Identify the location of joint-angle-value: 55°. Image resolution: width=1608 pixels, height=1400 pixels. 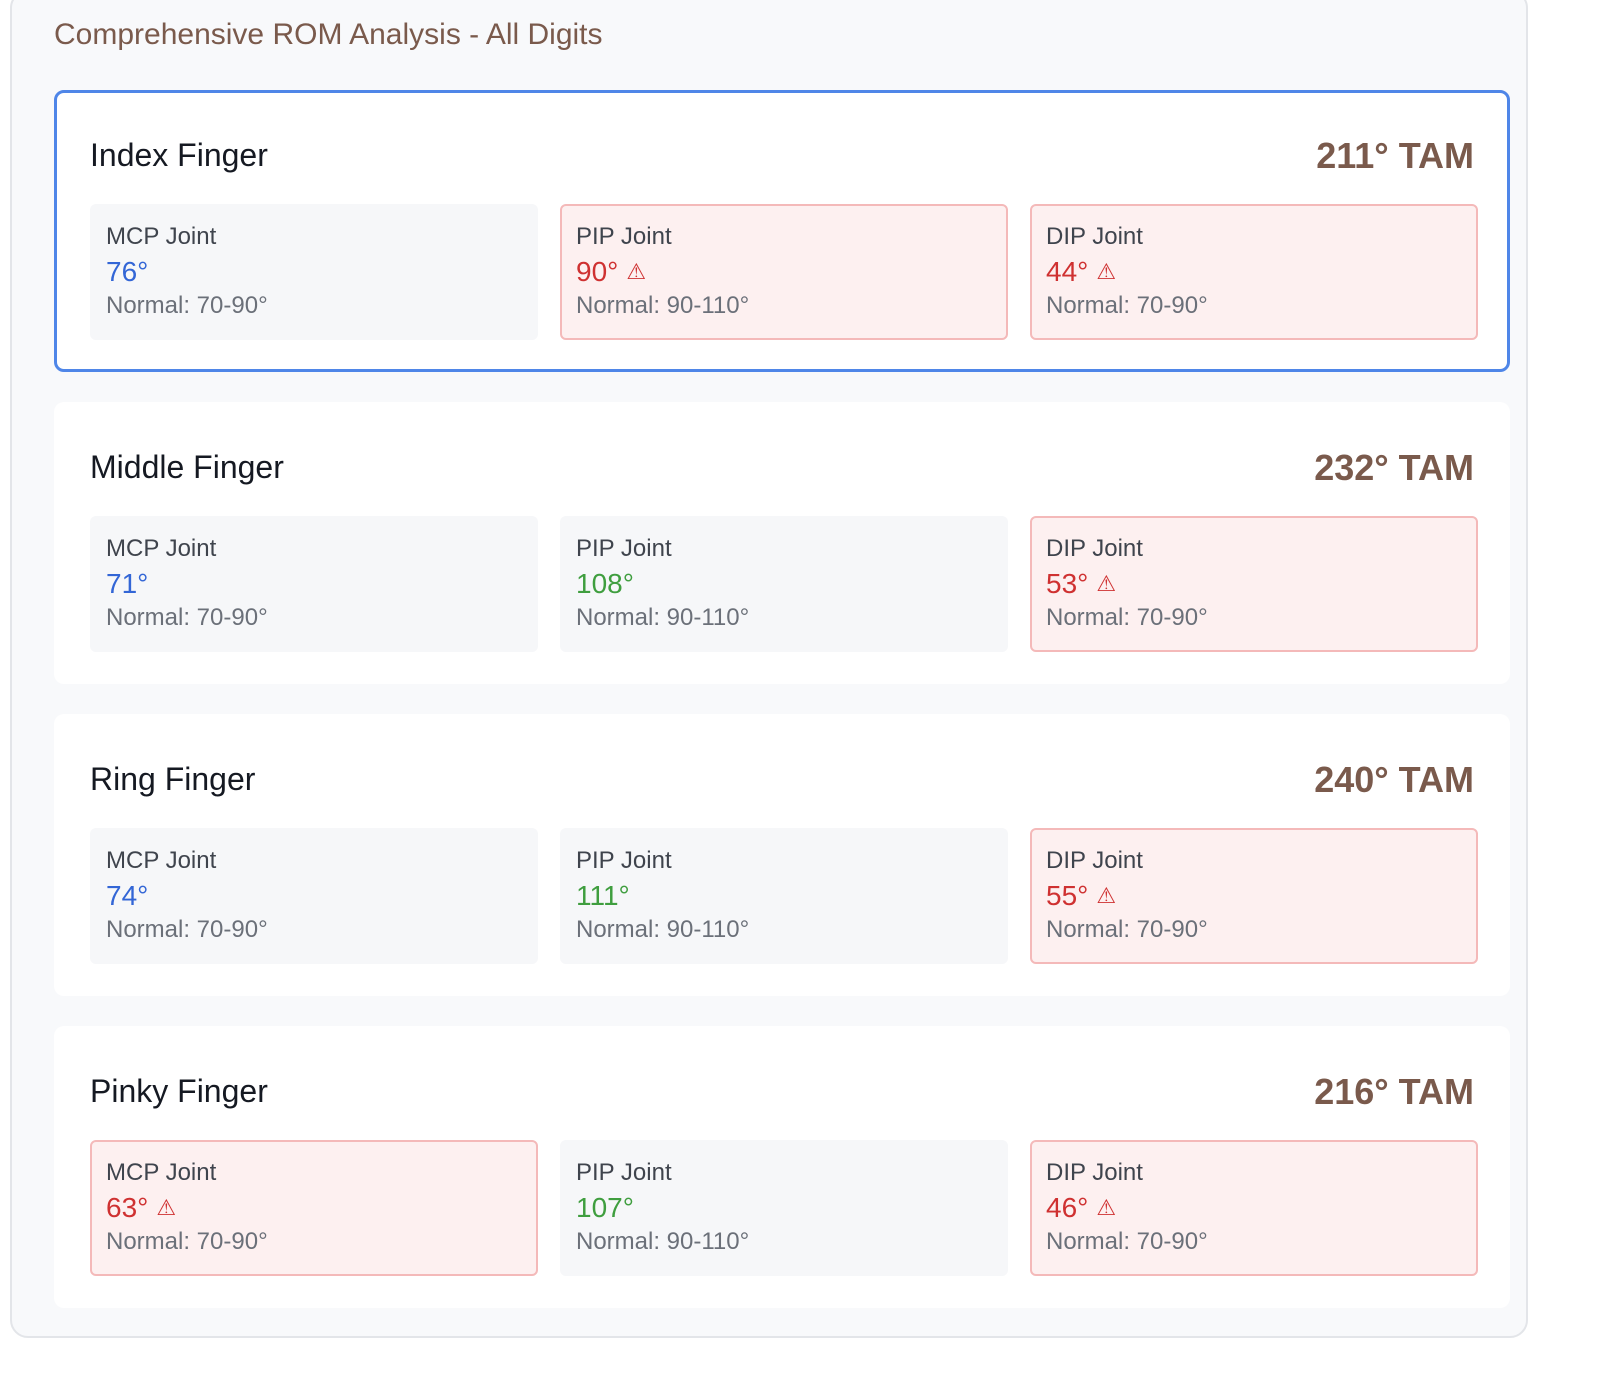
(1067, 895).